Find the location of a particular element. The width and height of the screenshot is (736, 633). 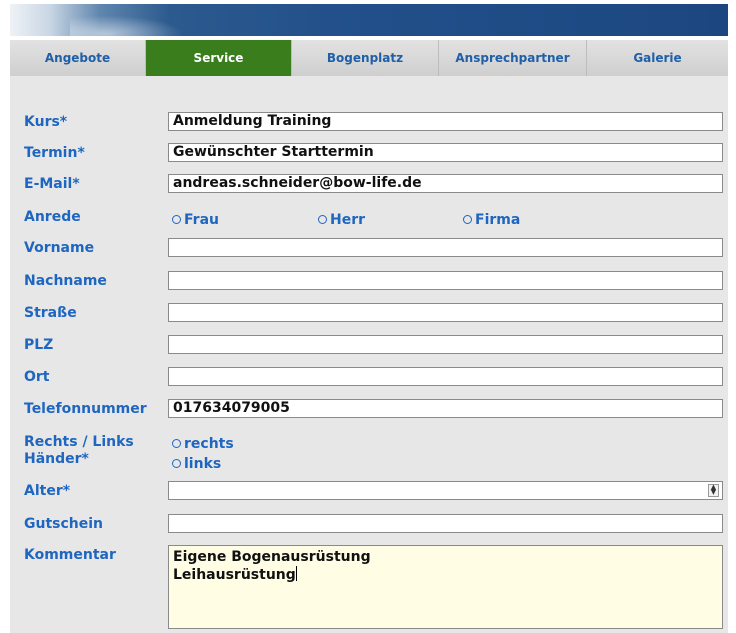

vorname-label: Vorname is located at coordinates (59, 248).